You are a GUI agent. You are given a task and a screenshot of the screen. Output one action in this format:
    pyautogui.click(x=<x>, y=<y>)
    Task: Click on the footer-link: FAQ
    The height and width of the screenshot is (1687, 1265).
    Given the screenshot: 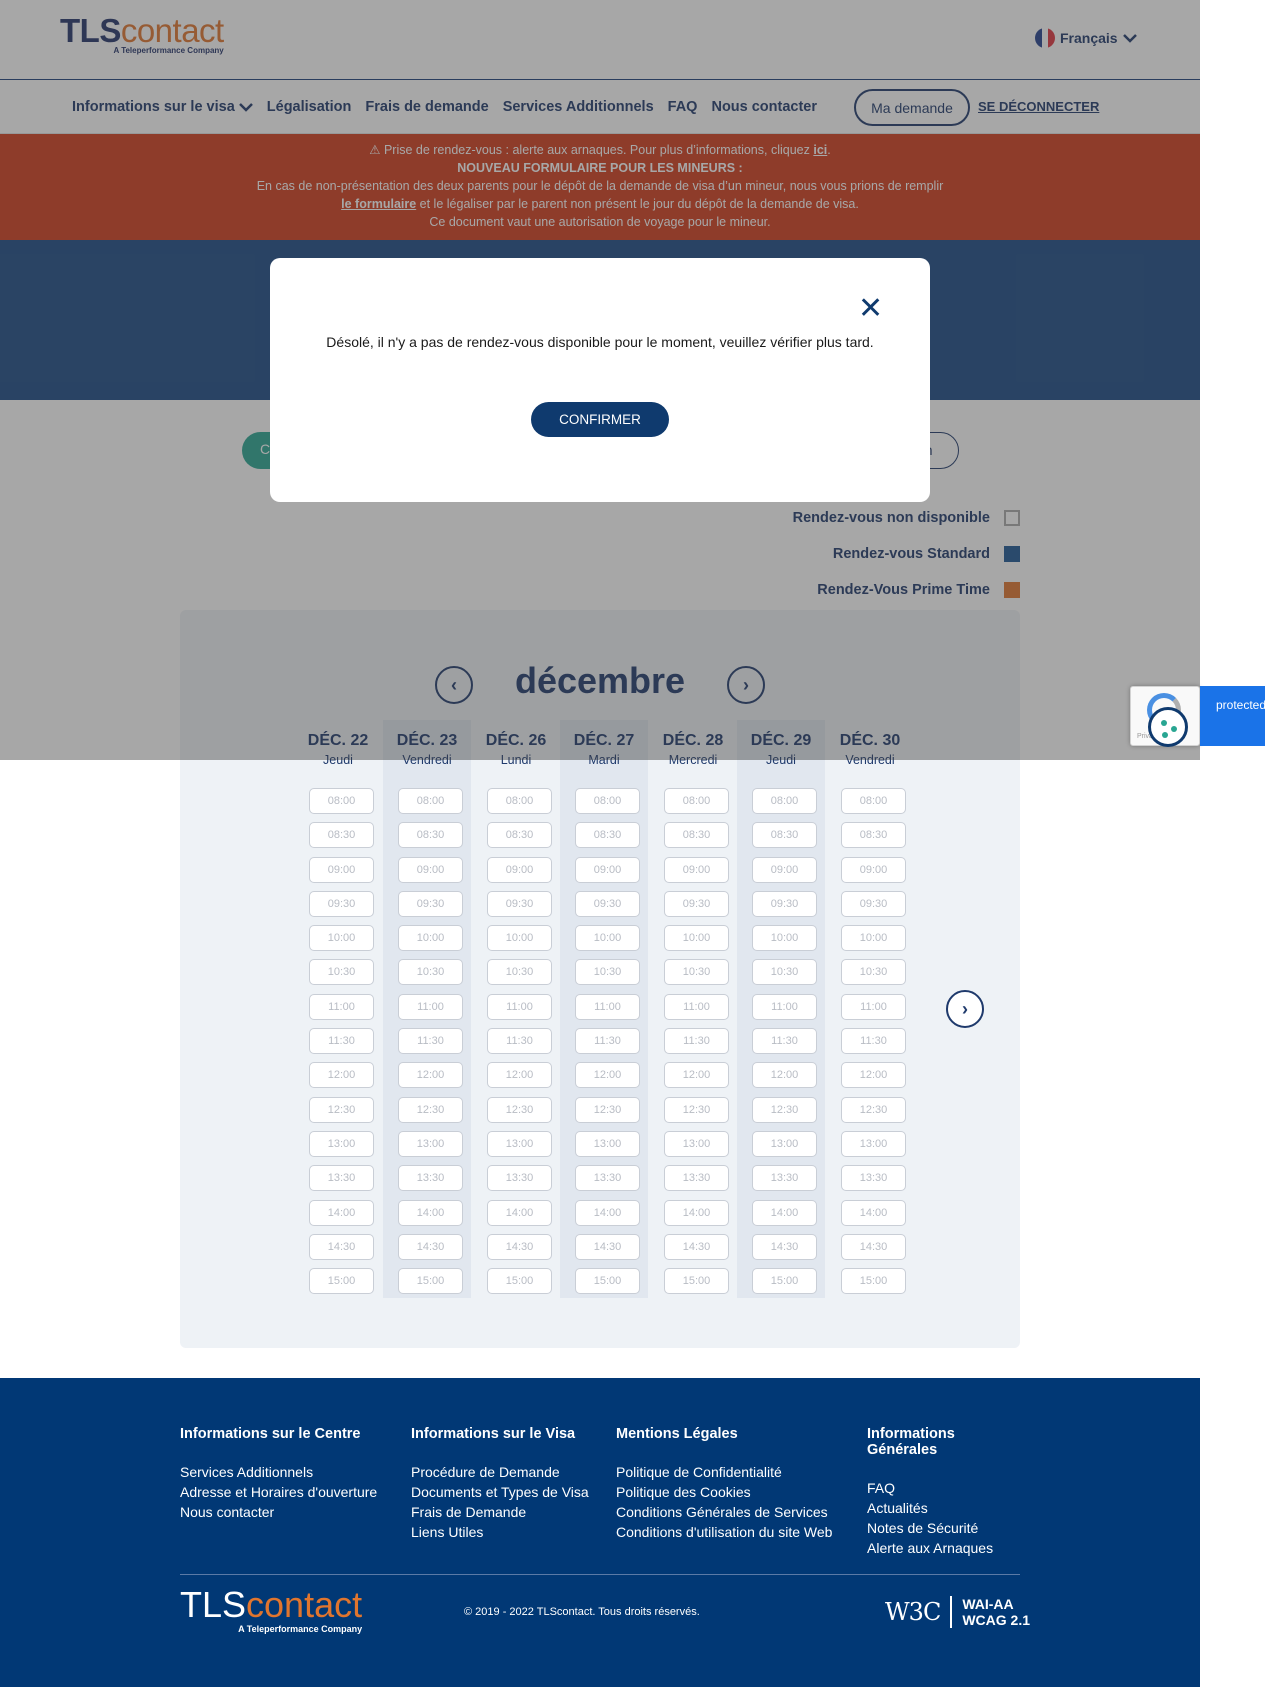 What is the action you would take?
    pyautogui.click(x=947, y=1488)
    